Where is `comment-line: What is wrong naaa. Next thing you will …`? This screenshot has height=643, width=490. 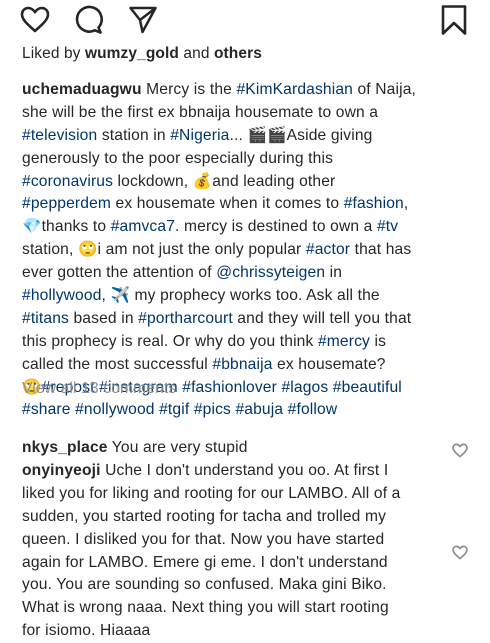 comment-line: What is wrong naaa. Next thing you will … is located at coordinates (237, 608).